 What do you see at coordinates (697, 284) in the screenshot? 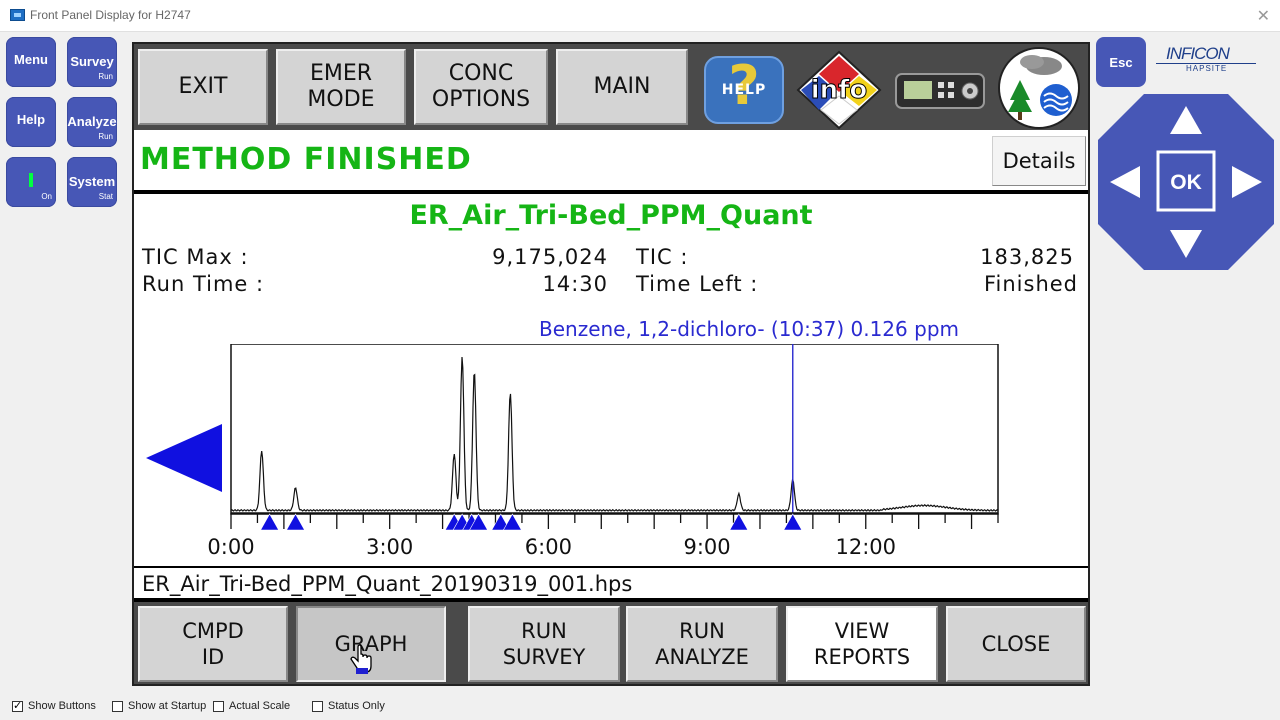
I see `time-left-label: Time Left :` at bounding box center [697, 284].